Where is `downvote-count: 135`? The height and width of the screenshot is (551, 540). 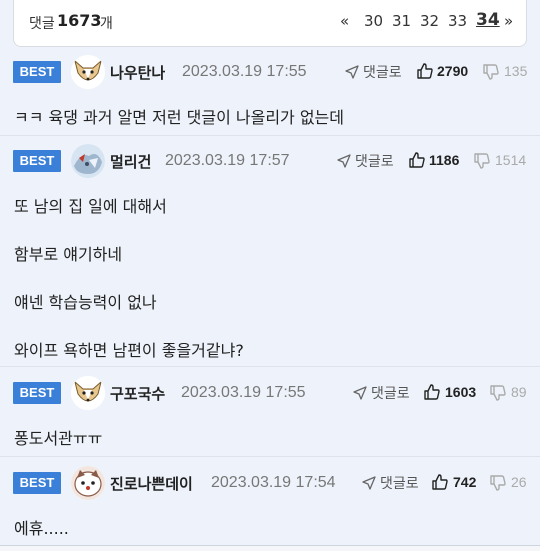 downvote-count: 135 is located at coordinates (516, 71).